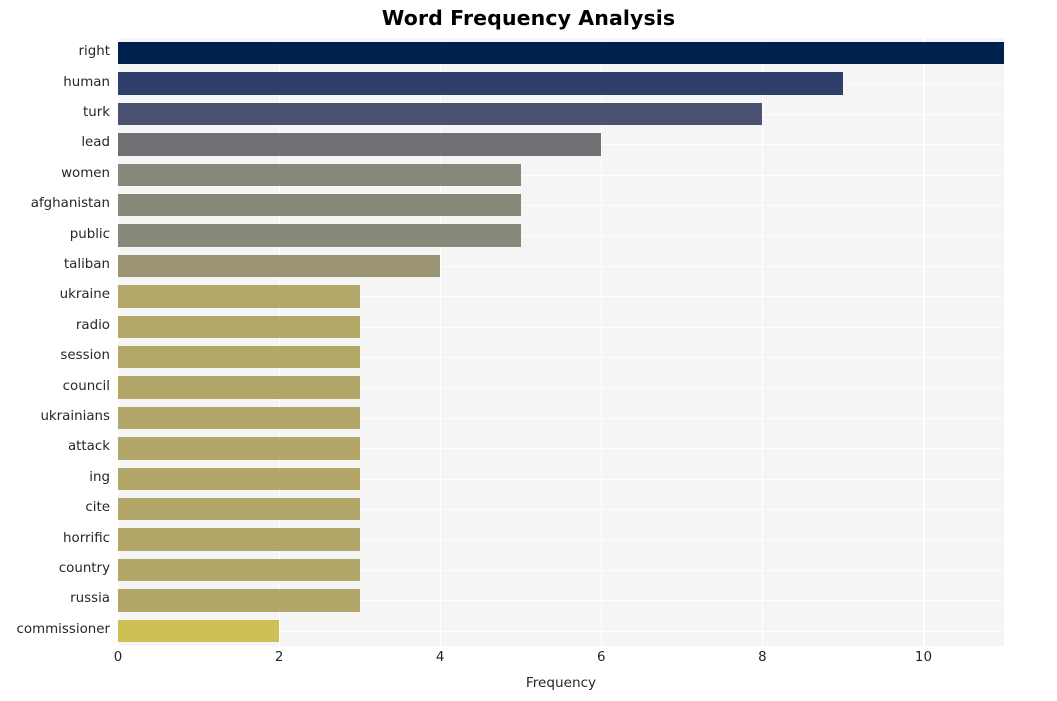 This screenshot has height=701, width=1057. What do you see at coordinates (86, 538) in the screenshot?
I see `y-axis-tick-label: horrific` at bounding box center [86, 538].